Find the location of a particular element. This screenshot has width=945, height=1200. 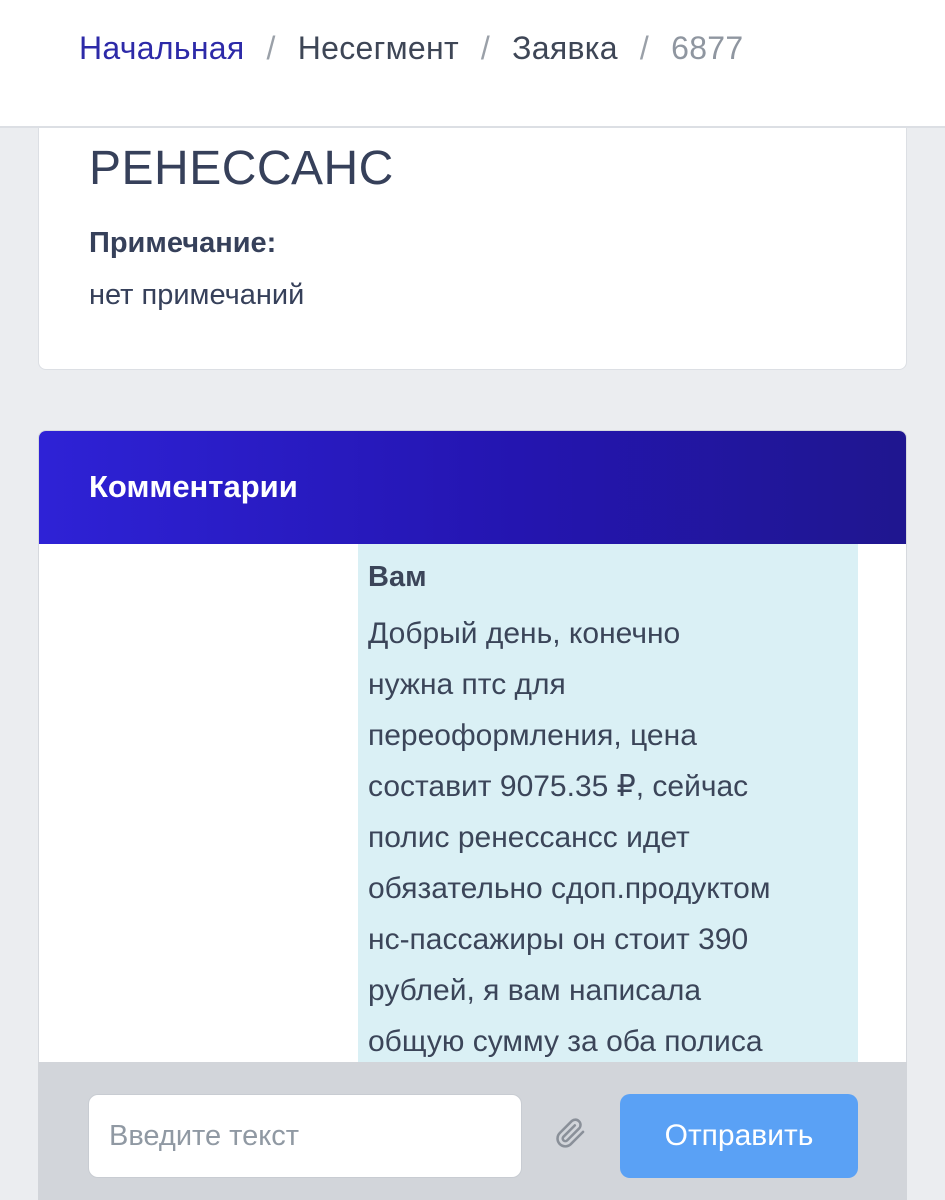

paperclip-icon is located at coordinates (571, 1134).